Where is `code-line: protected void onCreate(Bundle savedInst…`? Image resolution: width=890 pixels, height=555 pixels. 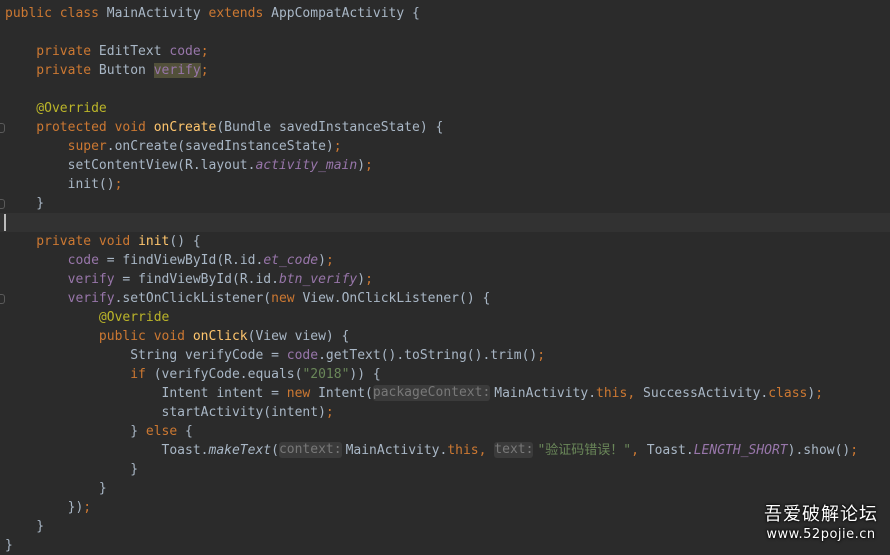
code-line: protected void onCreate(Bundle savedInst… is located at coordinates (445, 127).